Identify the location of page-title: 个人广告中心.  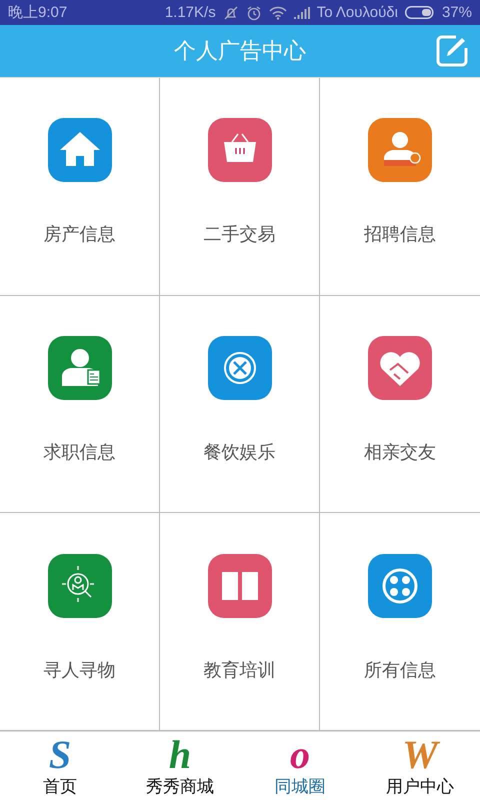
(240, 52).